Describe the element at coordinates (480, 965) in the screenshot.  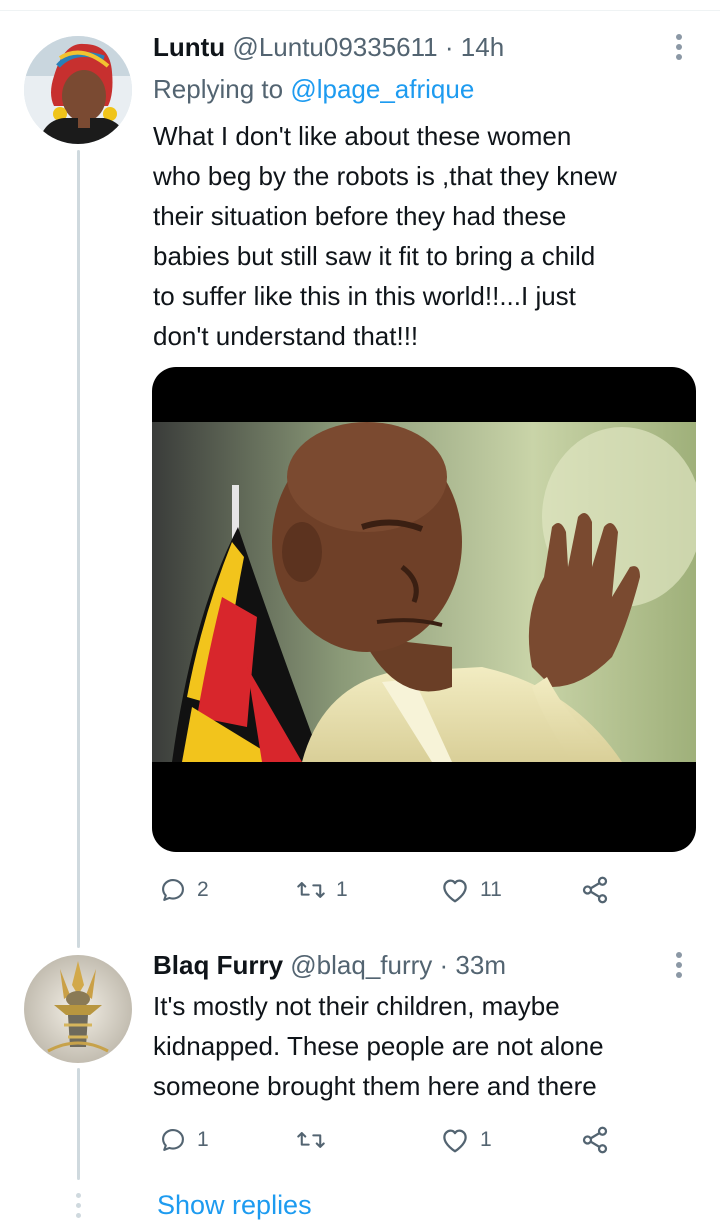
I see `timestamp: 33m` at that location.